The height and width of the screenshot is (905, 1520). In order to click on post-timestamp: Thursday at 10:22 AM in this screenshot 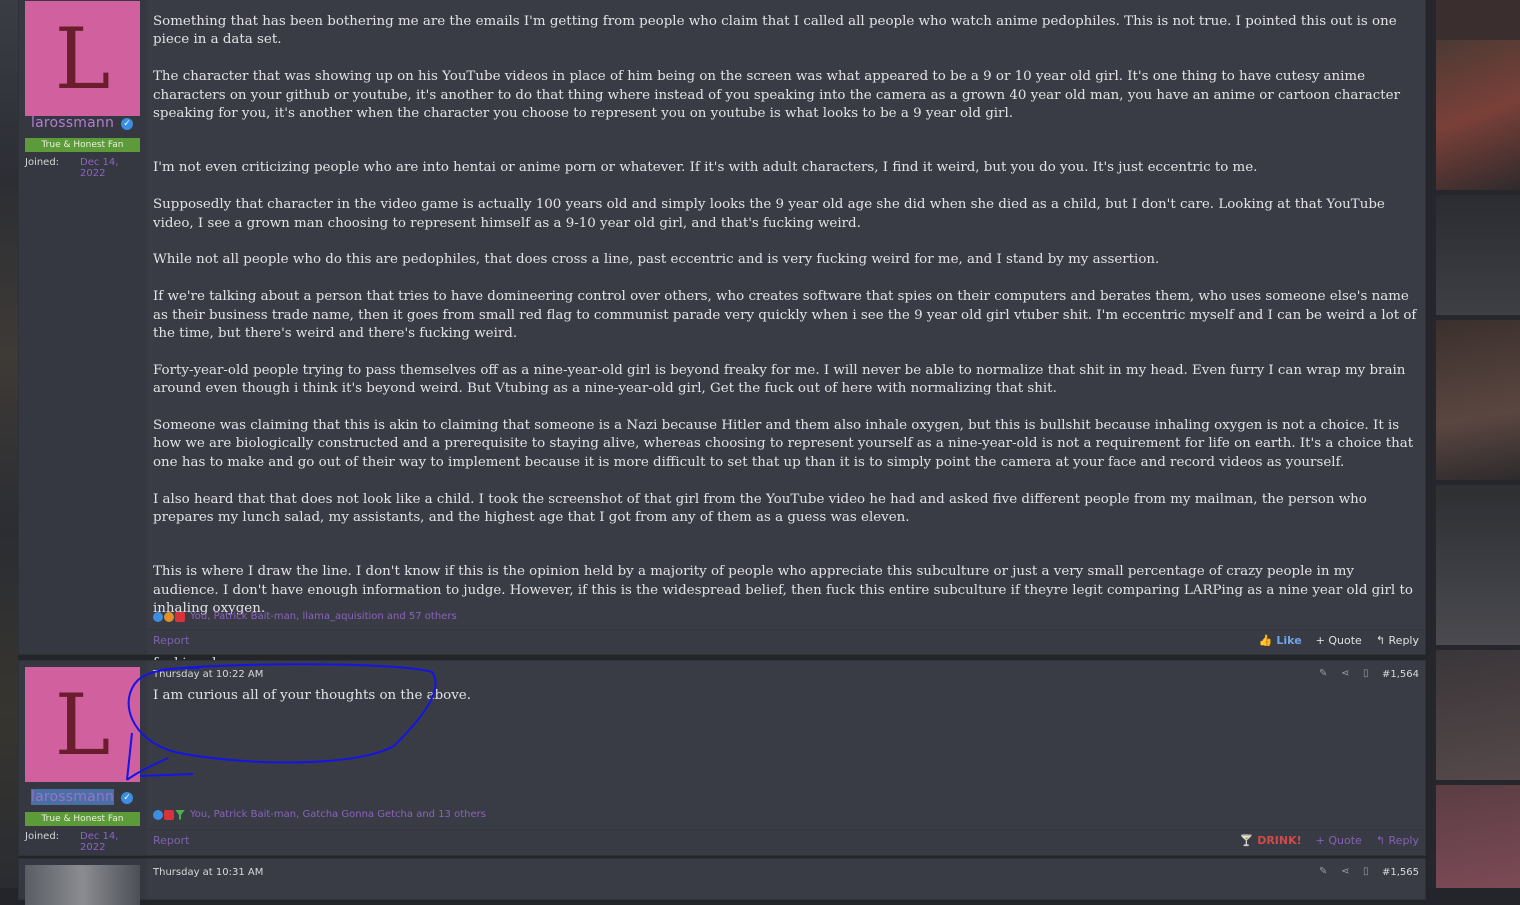, I will do `click(208, 674)`.